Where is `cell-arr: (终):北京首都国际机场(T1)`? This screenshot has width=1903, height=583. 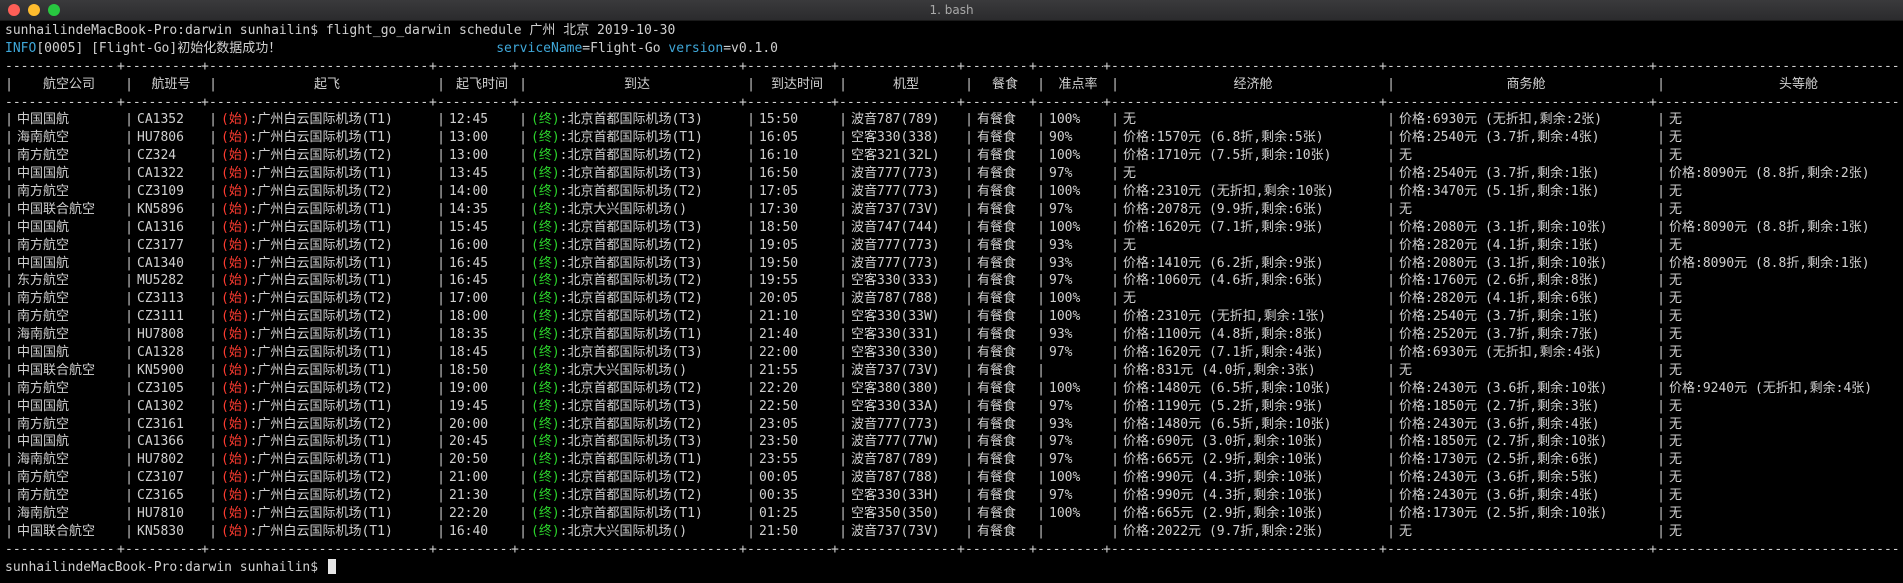 cell-arr: (终):北京首都国际机场(T1) is located at coordinates (637, 138).